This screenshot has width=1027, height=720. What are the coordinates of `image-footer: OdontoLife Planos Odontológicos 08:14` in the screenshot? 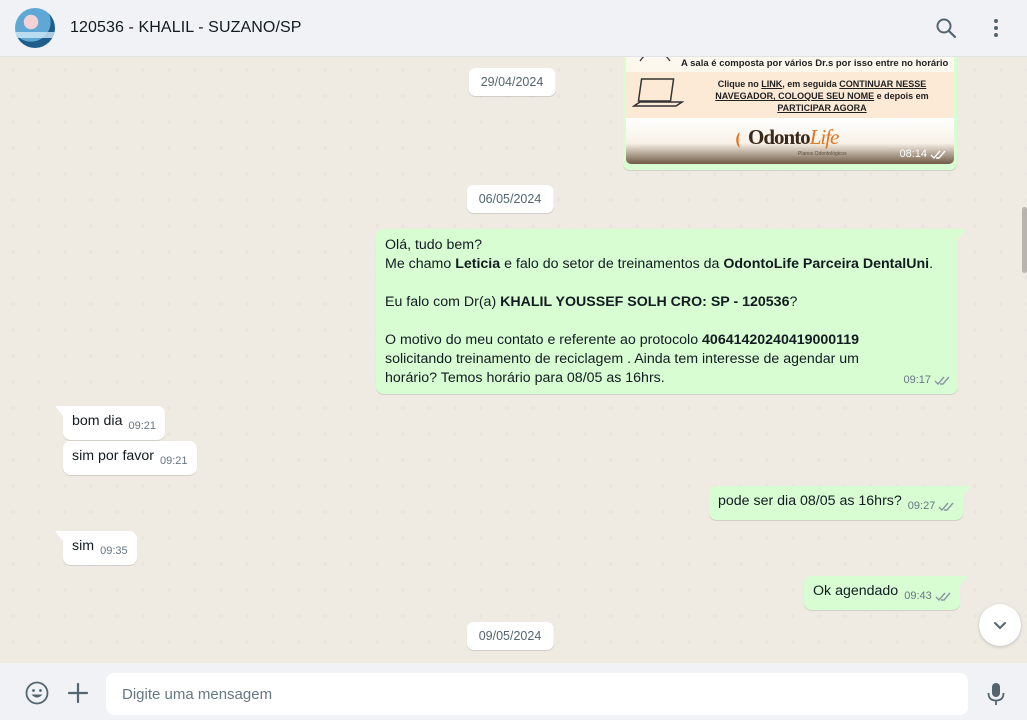 It's located at (790, 141).